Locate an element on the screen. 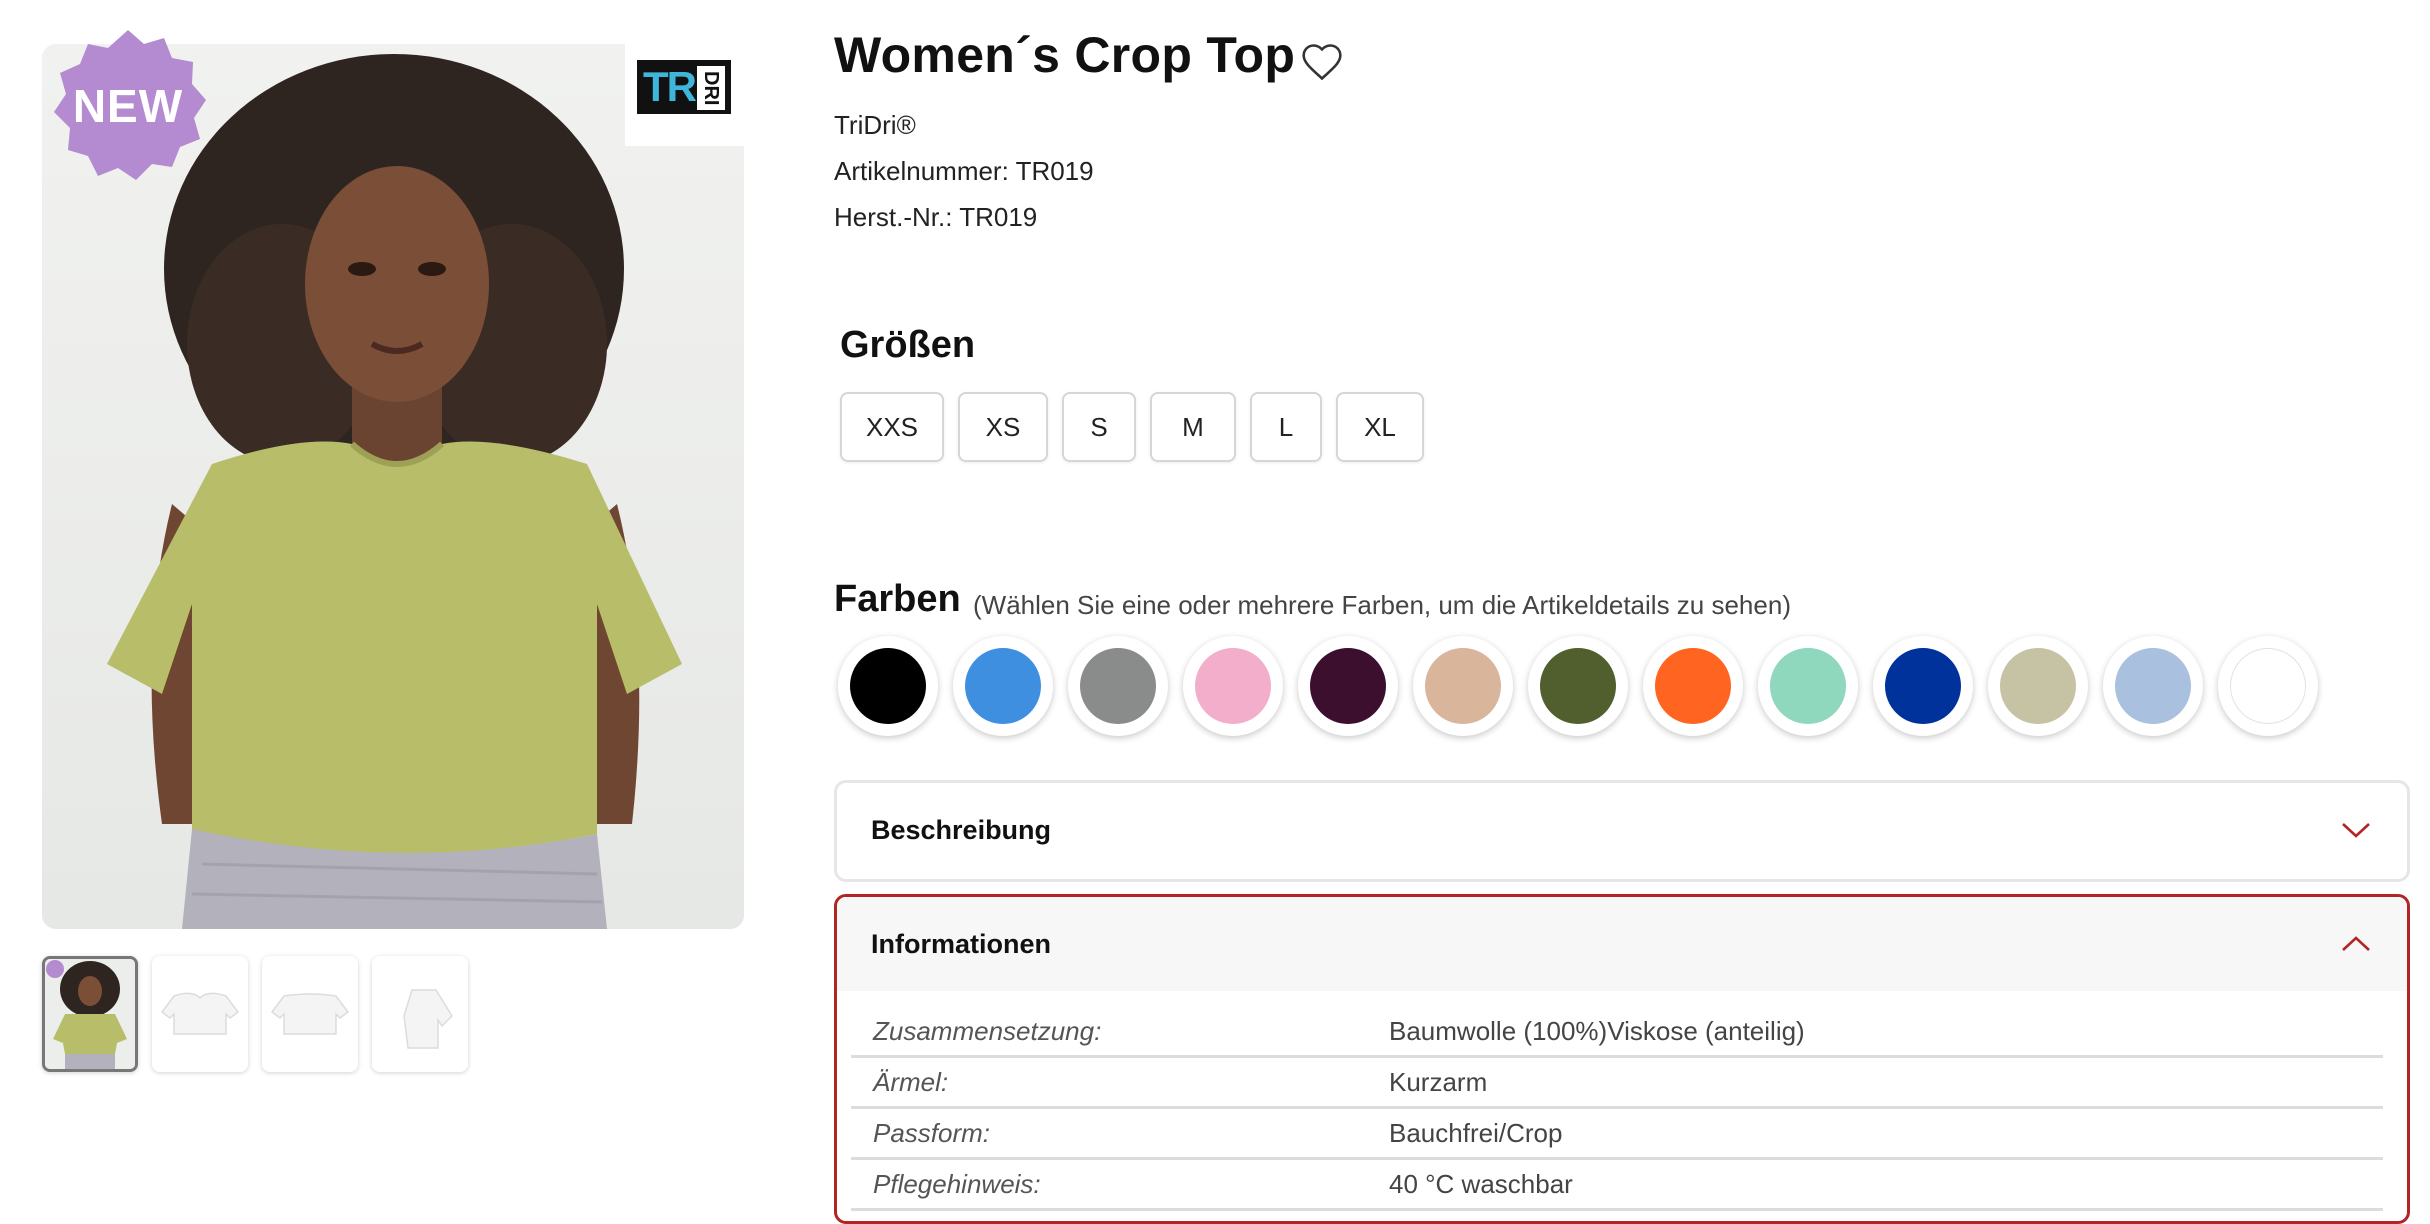 This screenshot has height=1224, width=2430. info-key: Ärmel: is located at coordinates (1109, 1082).